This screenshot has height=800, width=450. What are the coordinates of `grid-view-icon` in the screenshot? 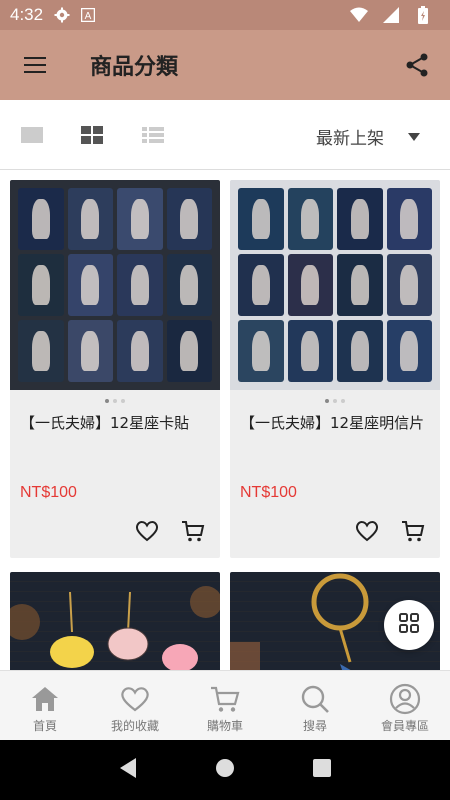 It's located at (92, 135).